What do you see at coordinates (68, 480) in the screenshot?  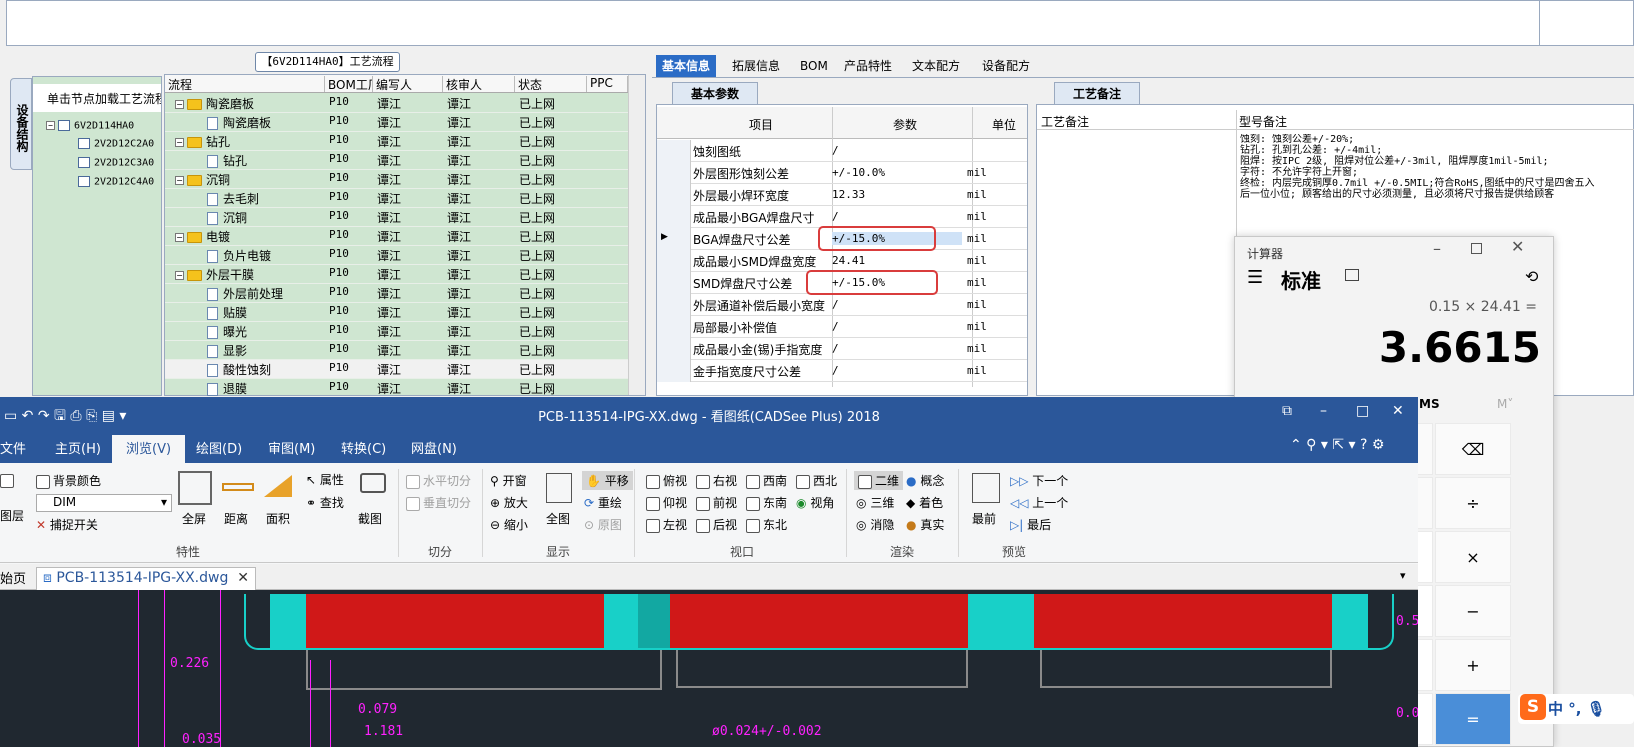 I see `bg-color-button: 背景颜色` at bounding box center [68, 480].